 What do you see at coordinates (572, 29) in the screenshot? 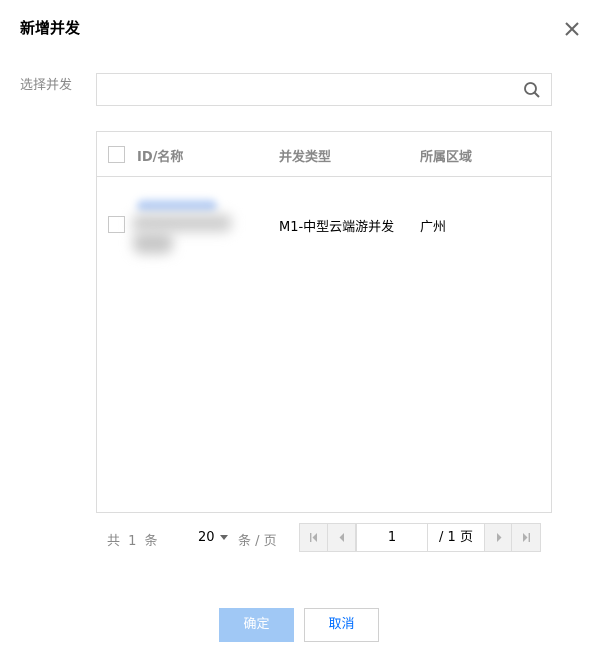
I see `close-icon` at bounding box center [572, 29].